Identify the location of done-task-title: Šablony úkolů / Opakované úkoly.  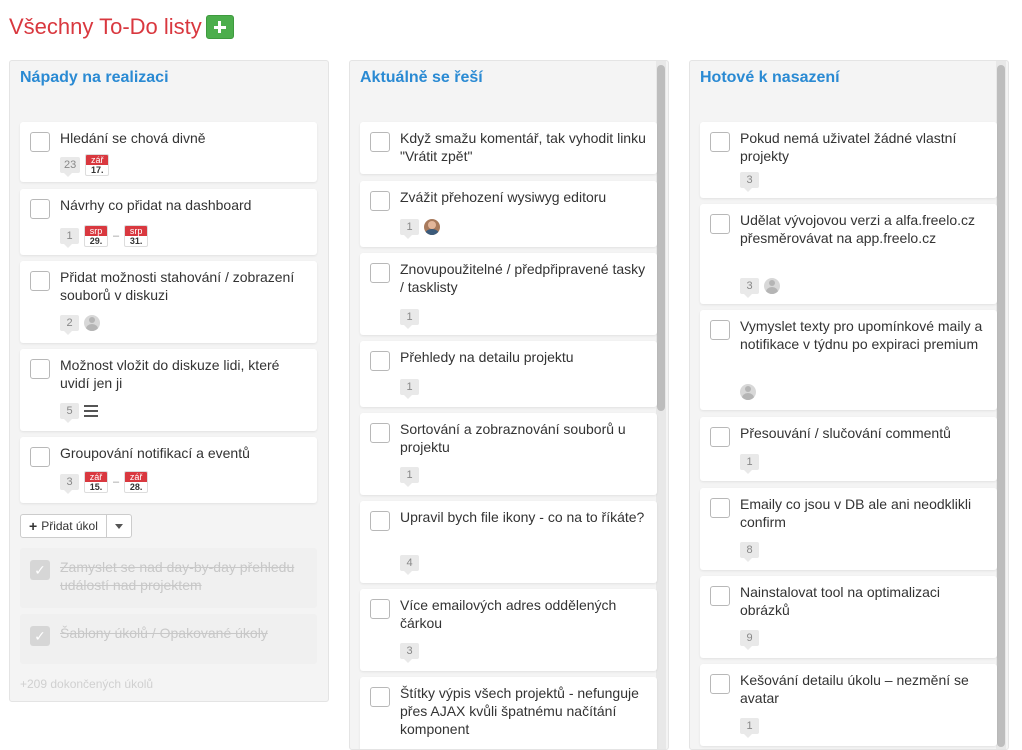
(183, 633).